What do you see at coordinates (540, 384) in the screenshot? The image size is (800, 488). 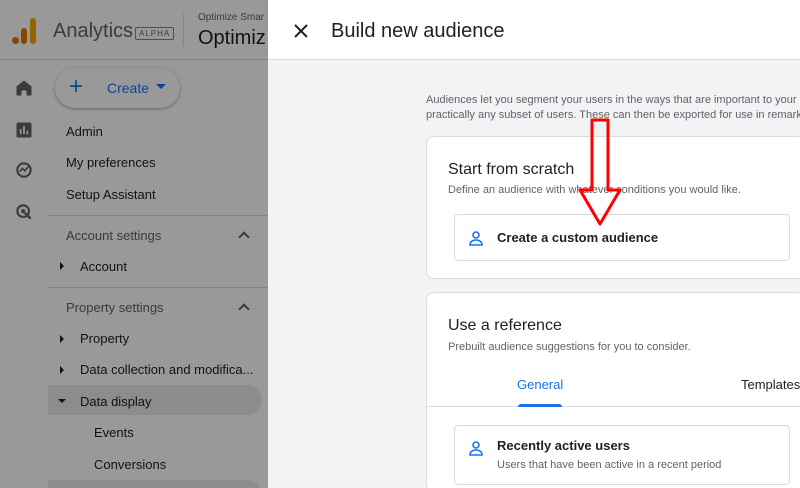 I see `tab-general: General` at bounding box center [540, 384].